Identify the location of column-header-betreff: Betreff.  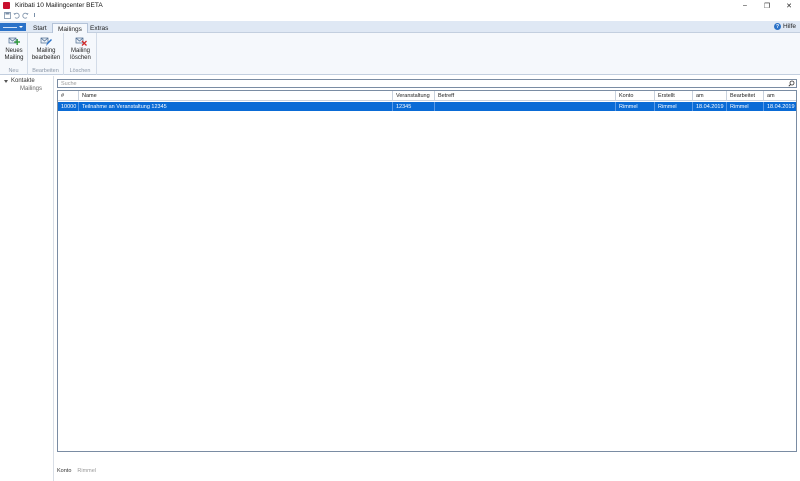
(525, 96).